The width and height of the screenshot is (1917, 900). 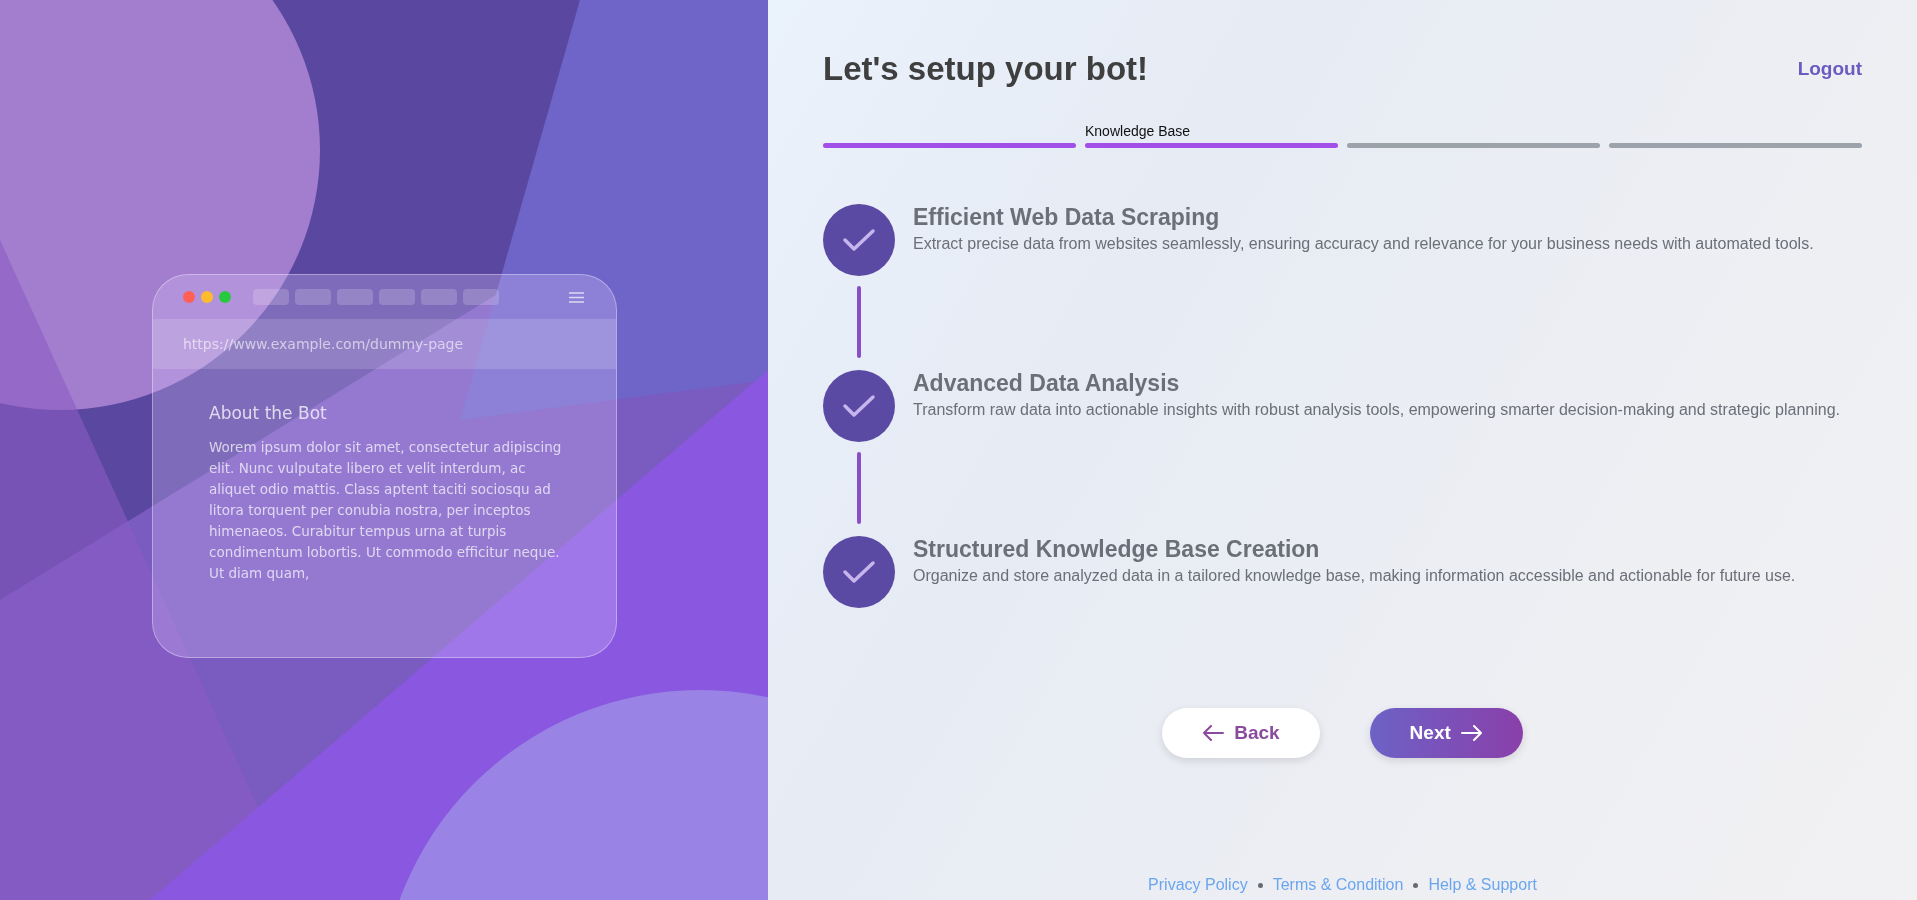 I want to click on menu-icon, so click(x=576, y=297).